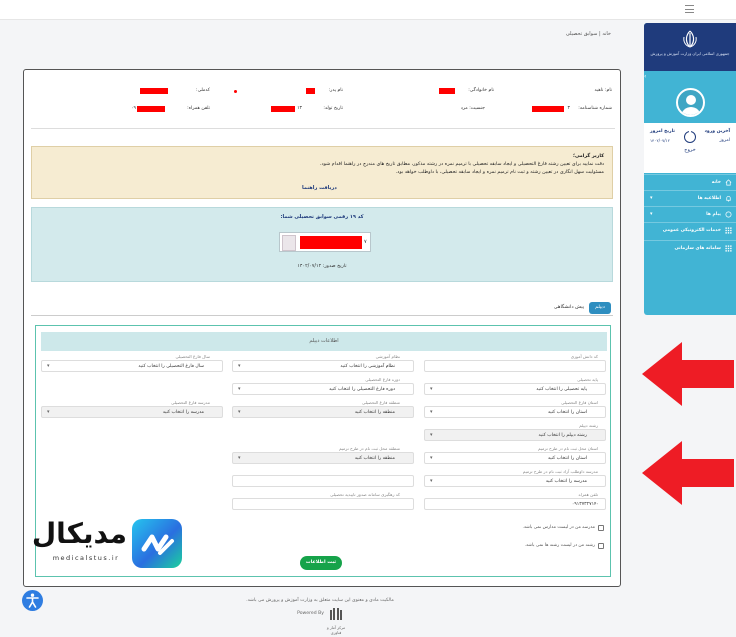  I want to click on emblem-text: جمهوری اسلامی ایران وزارت آموزش و پرورش, so click(690, 53).